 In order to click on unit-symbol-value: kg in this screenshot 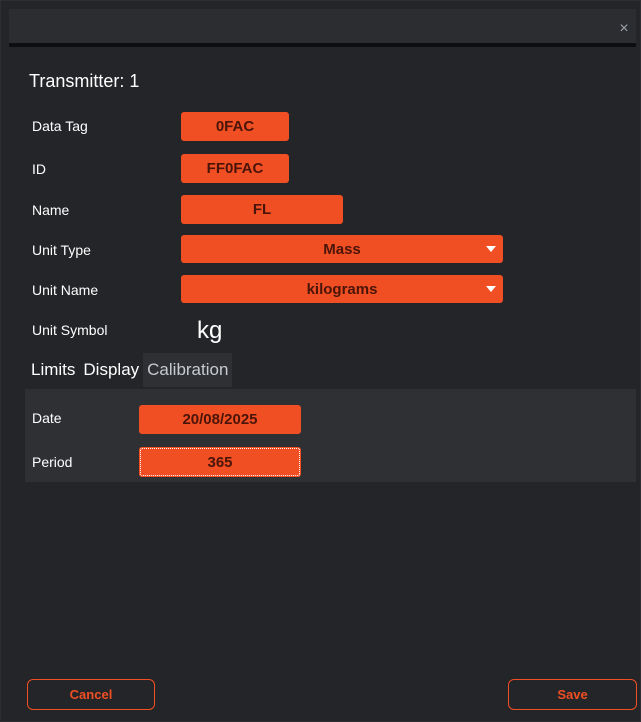, I will do `click(210, 330)`.